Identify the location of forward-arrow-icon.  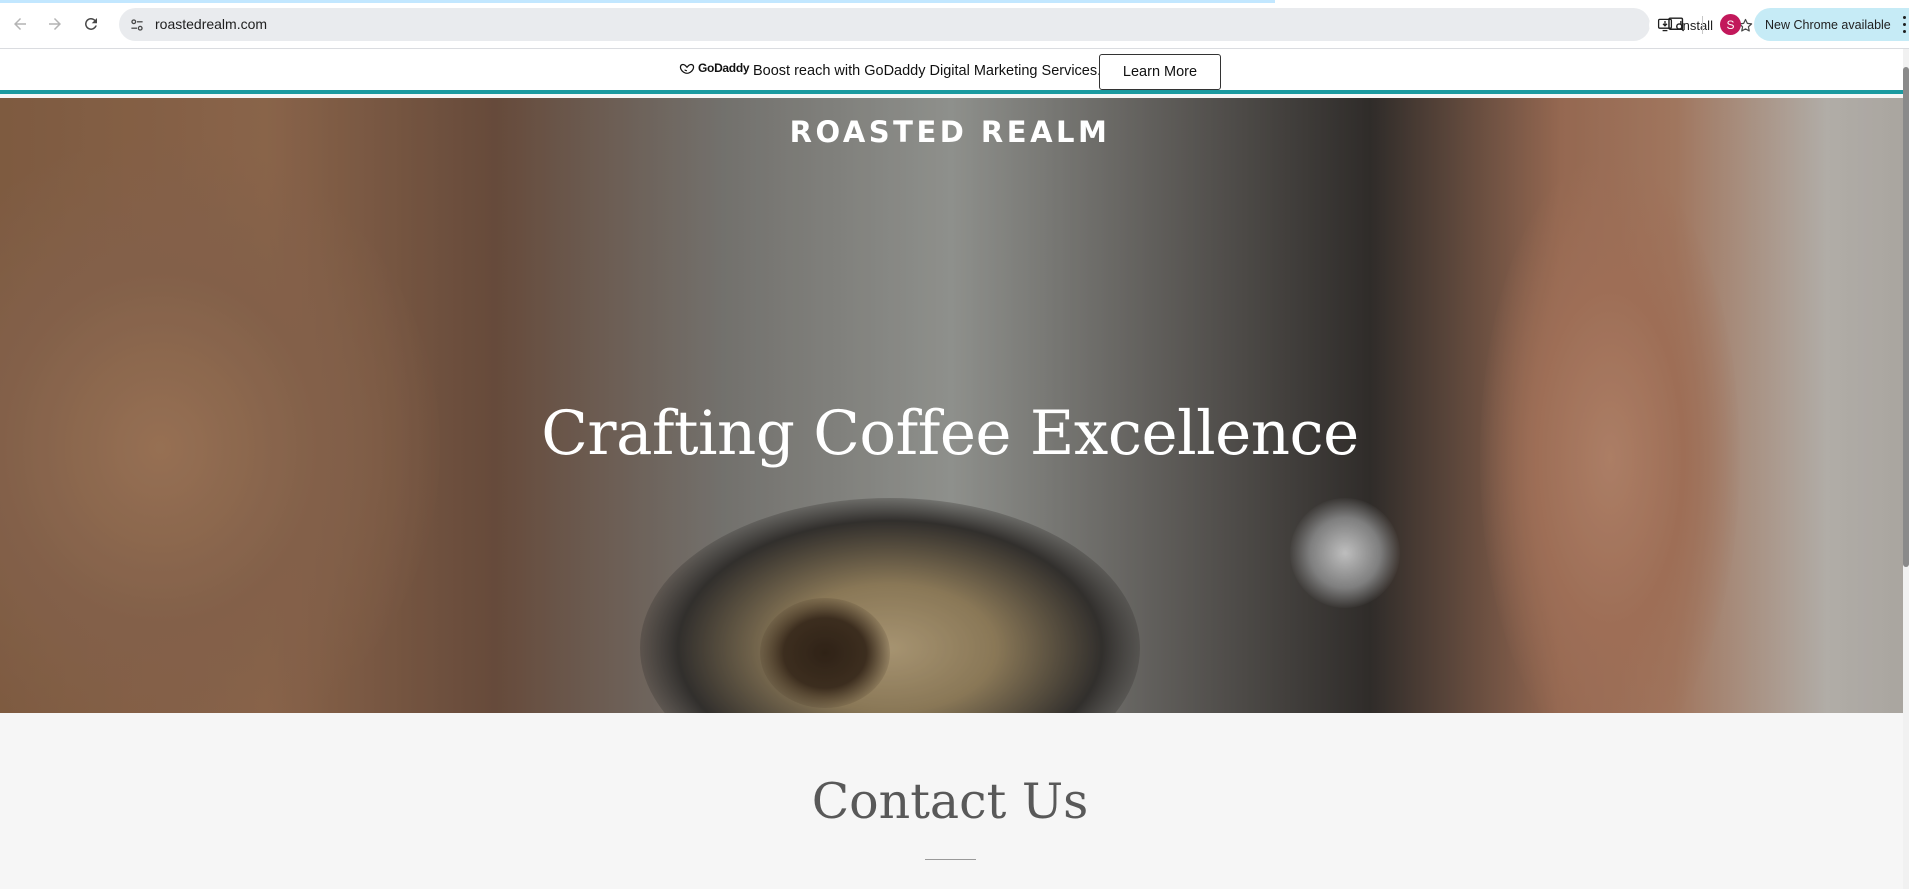
(55, 24).